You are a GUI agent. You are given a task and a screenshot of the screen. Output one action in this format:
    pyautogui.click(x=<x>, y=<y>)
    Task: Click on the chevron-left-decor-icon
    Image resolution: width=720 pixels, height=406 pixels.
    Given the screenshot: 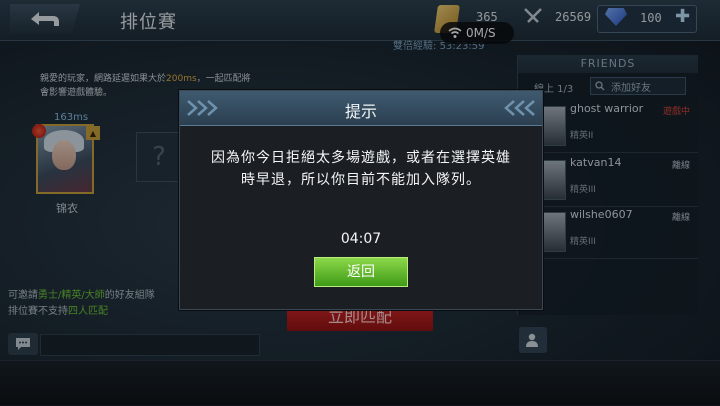 What is the action you would take?
    pyautogui.click(x=519, y=108)
    